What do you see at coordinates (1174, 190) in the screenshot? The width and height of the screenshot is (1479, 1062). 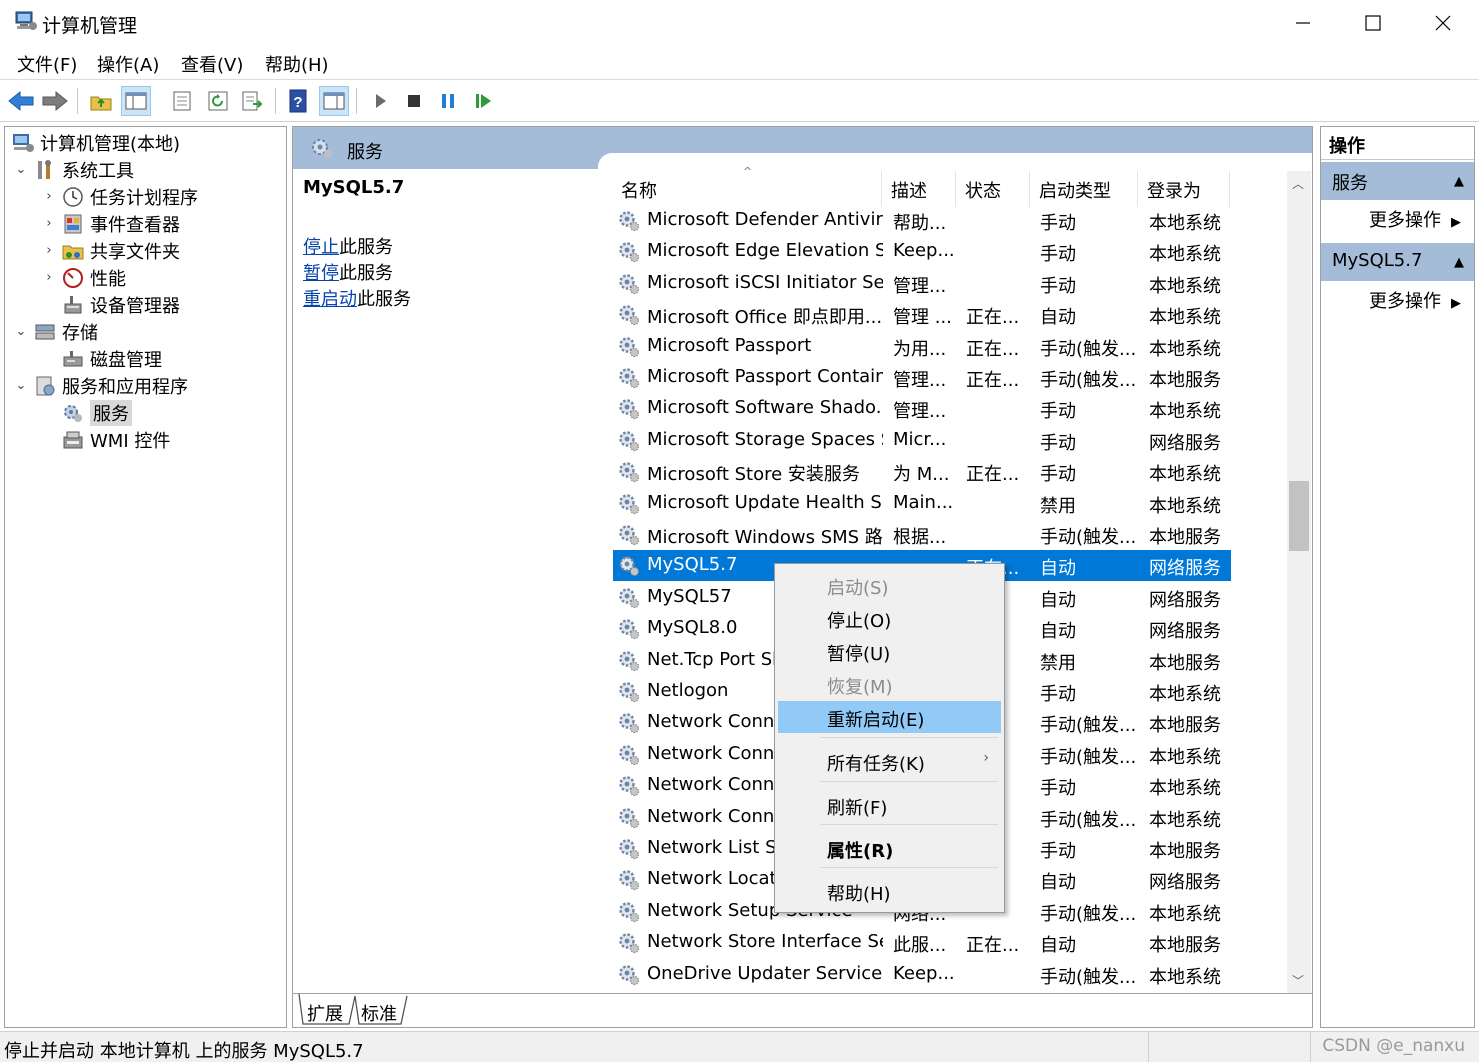 I see `column-logon-as: 登录为` at bounding box center [1174, 190].